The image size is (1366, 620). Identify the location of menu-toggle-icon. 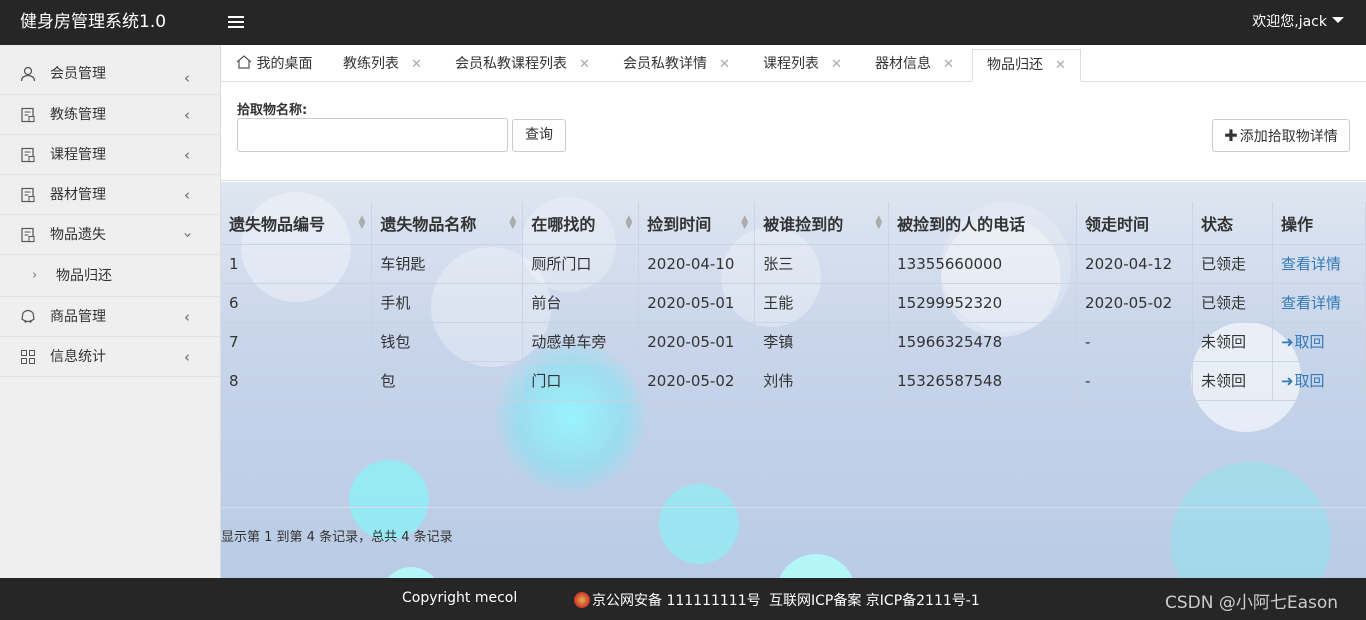
(236, 22).